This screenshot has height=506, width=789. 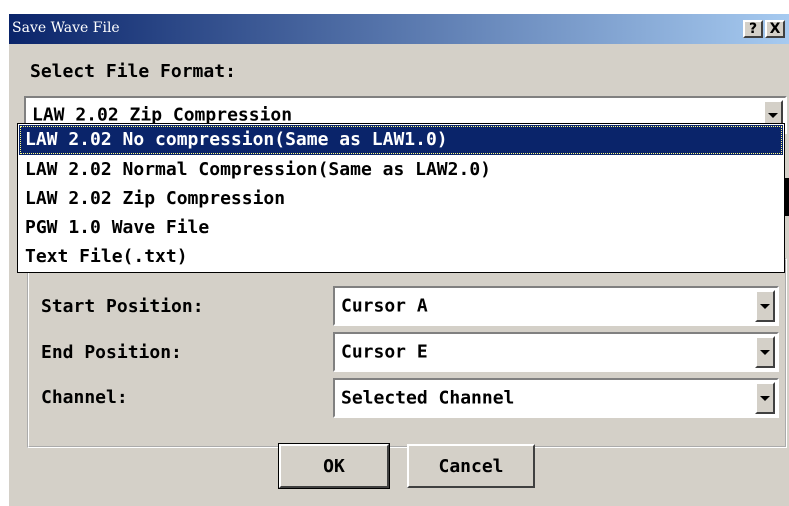 I want to click on start-position-dropdown-button, so click(x=765, y=306).